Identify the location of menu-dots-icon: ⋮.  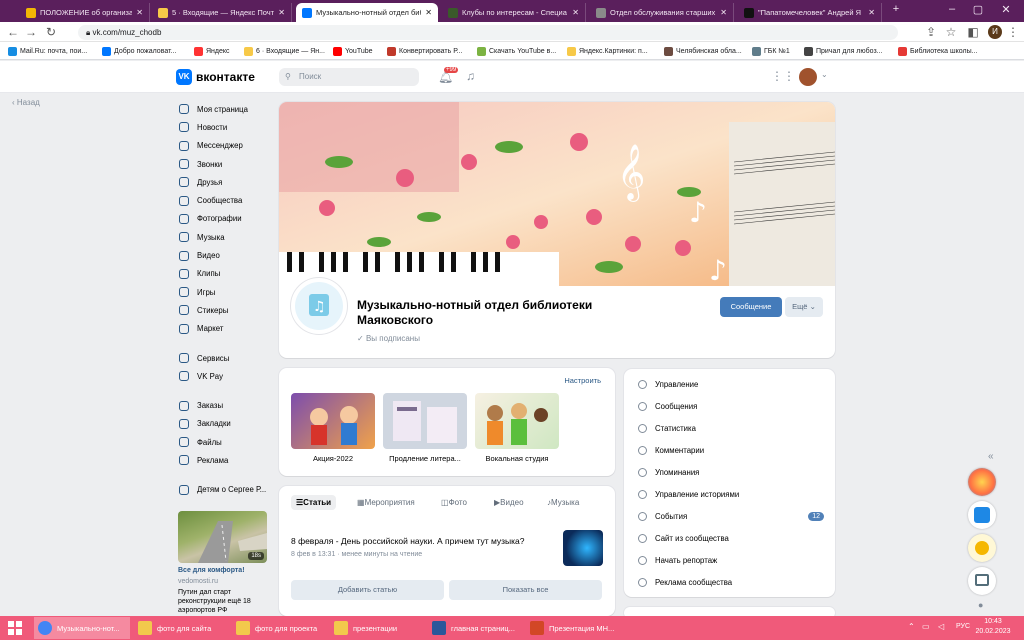
(1013, 32).